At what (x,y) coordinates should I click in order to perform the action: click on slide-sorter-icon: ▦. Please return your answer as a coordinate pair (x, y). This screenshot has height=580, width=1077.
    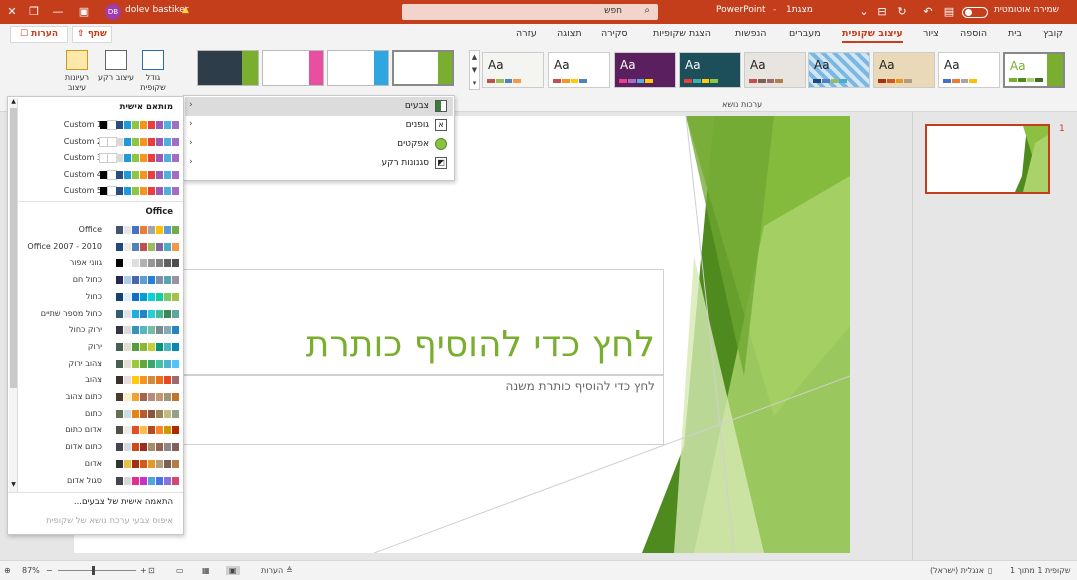
    Looking at the image, I should click on (206, 570).